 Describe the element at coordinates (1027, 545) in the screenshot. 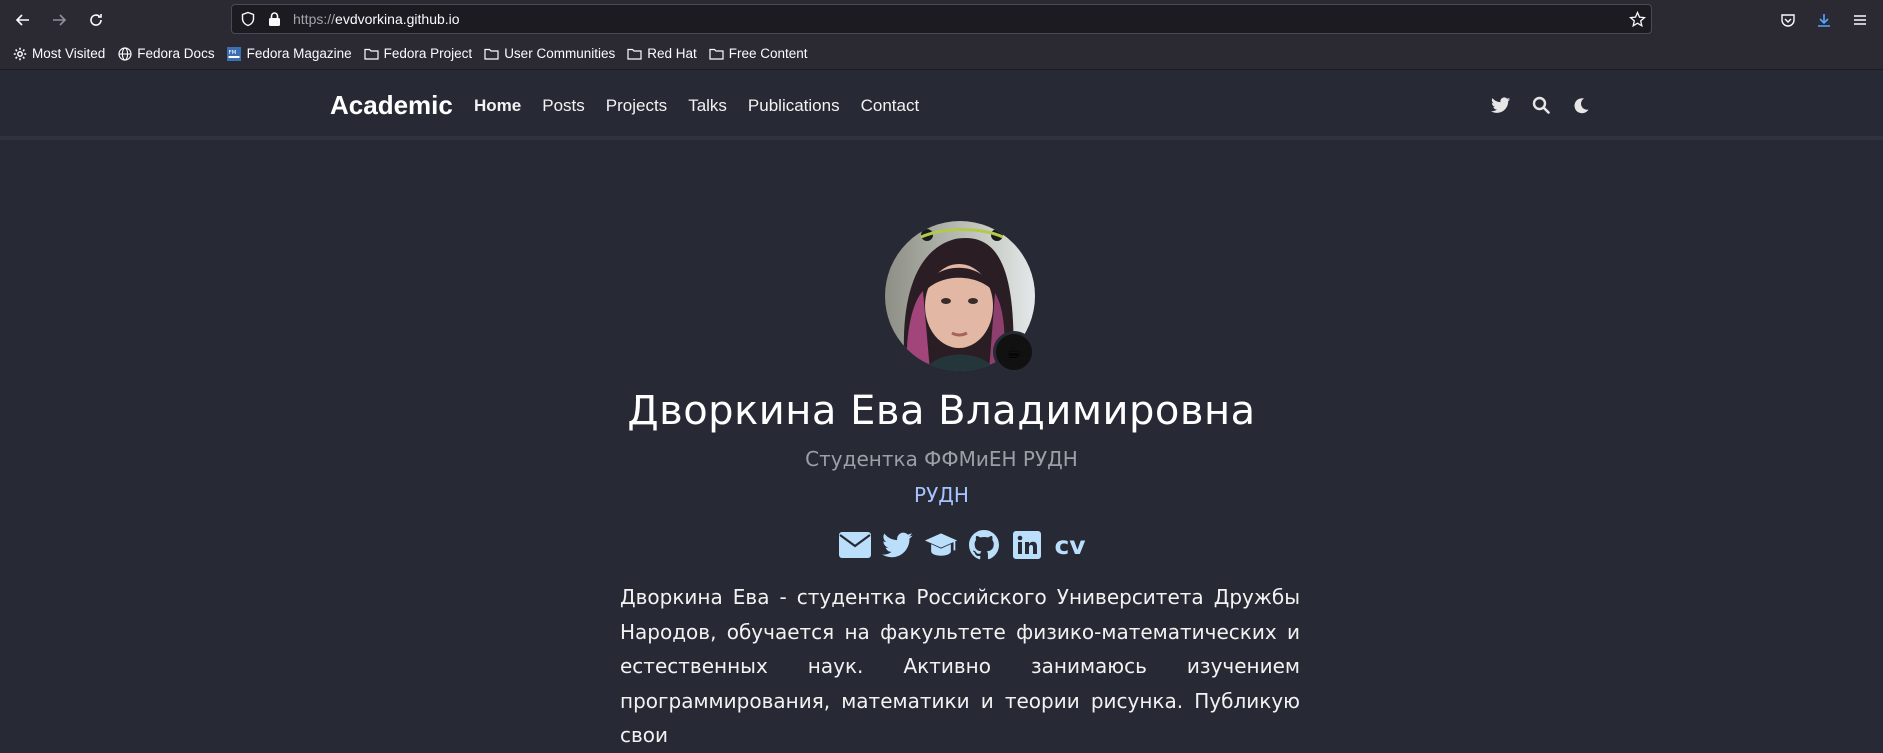

I see `linkedin-icon` at that location.